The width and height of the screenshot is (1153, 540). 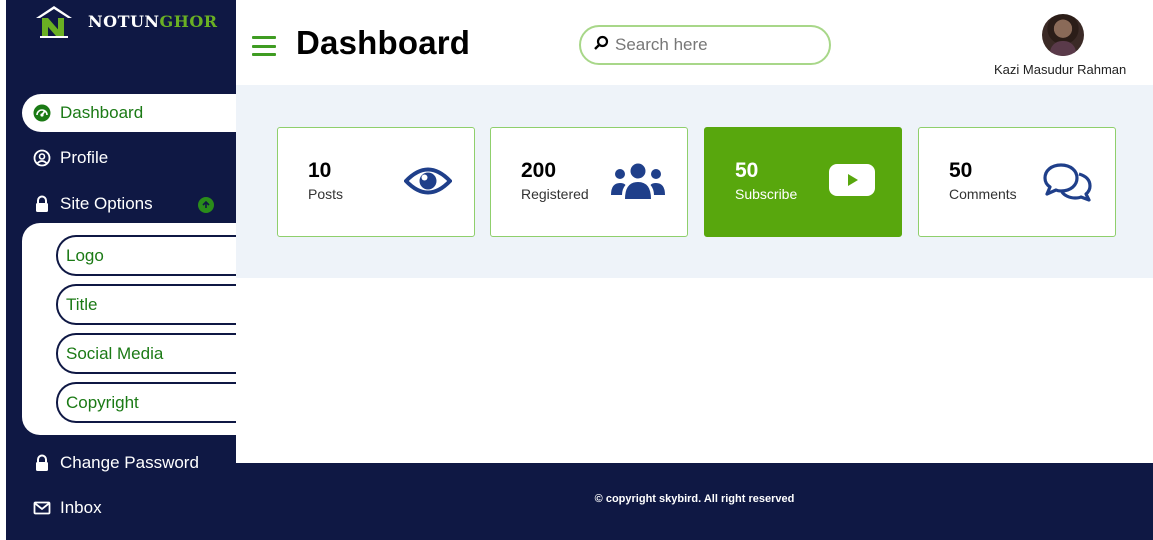 I want to click on house-logo-icon, so click(x=54, y=21).